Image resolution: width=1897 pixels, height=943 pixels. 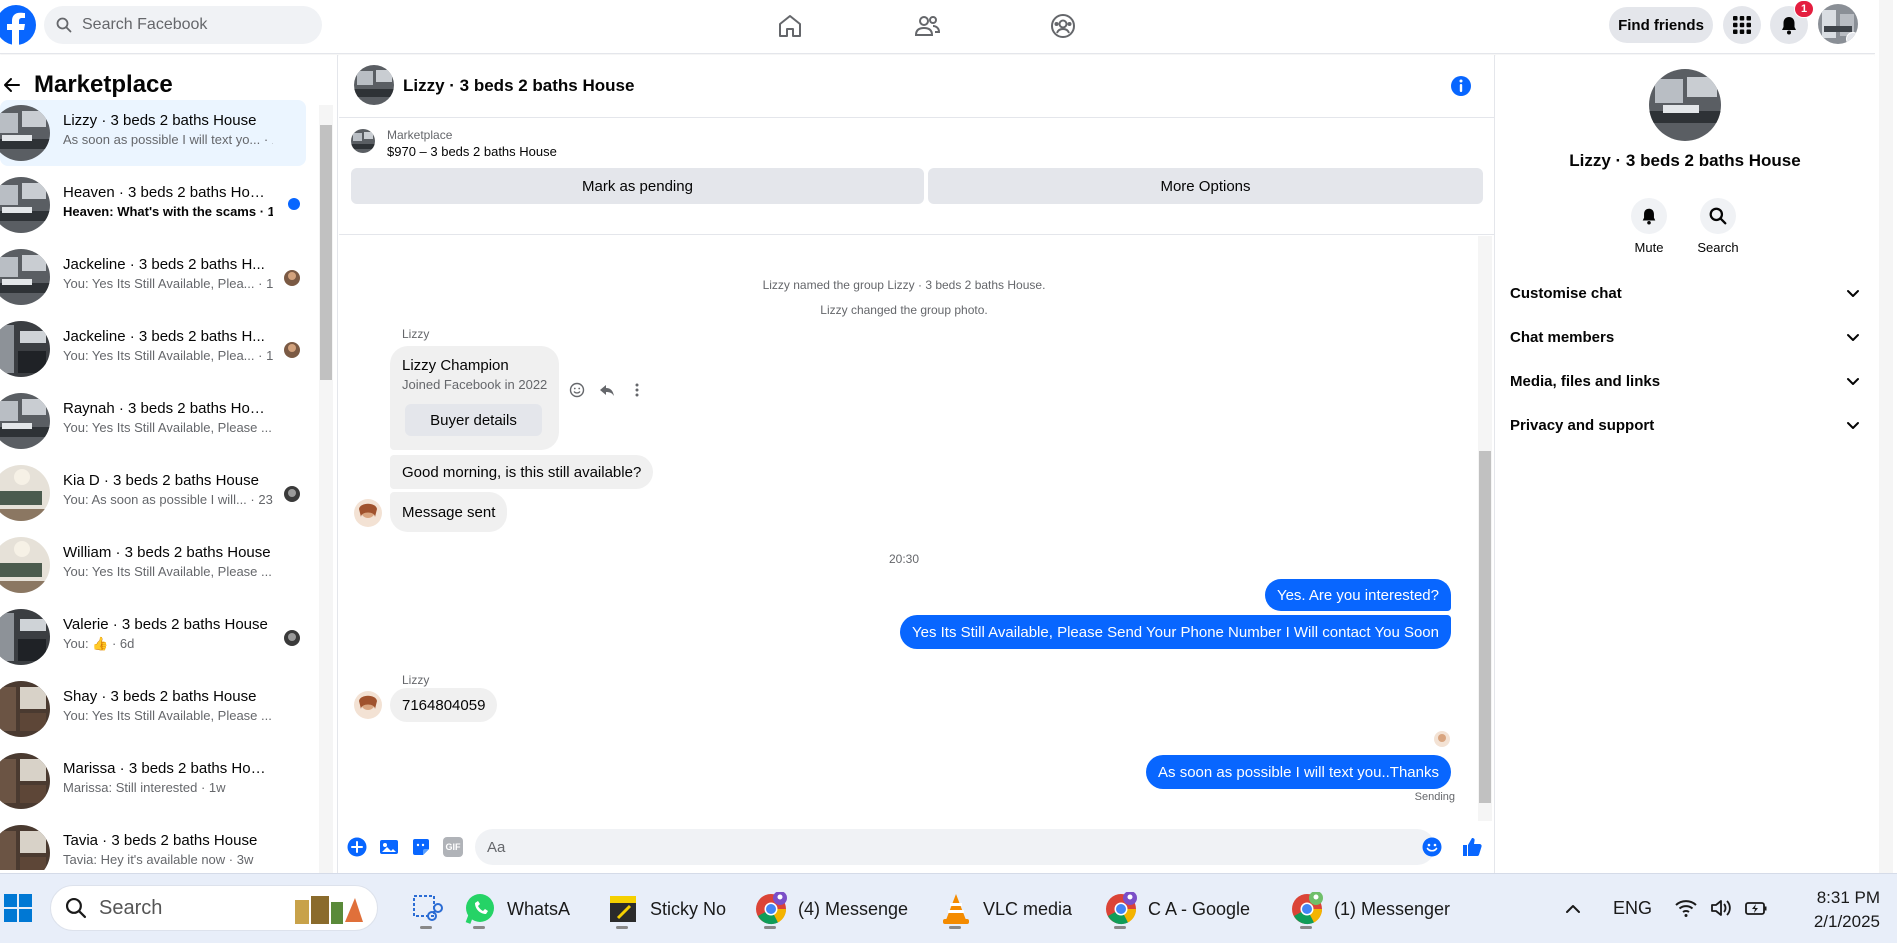 What do you see at coordinates (427, 910) in the screenshot?
I see `snipping-tool-icon` at bounding box center [427, 910].